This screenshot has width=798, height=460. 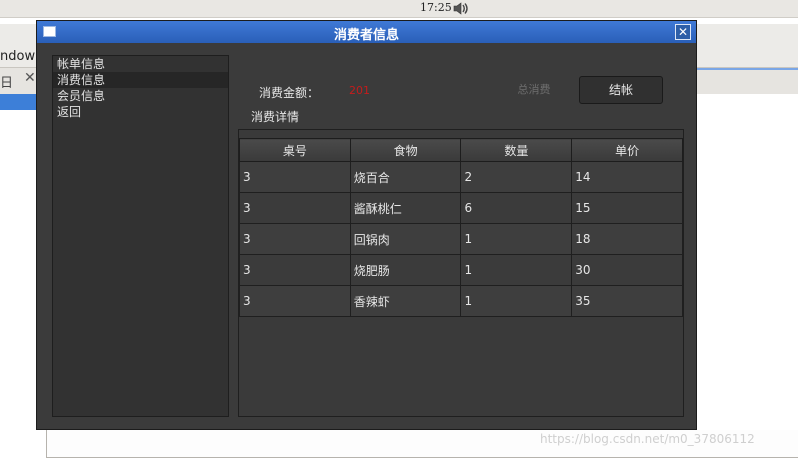 What do you see at coordinates (366, 35) in the screenshot?
I see `dialog-title: 消费者信息` at bounding box center [366, 35].